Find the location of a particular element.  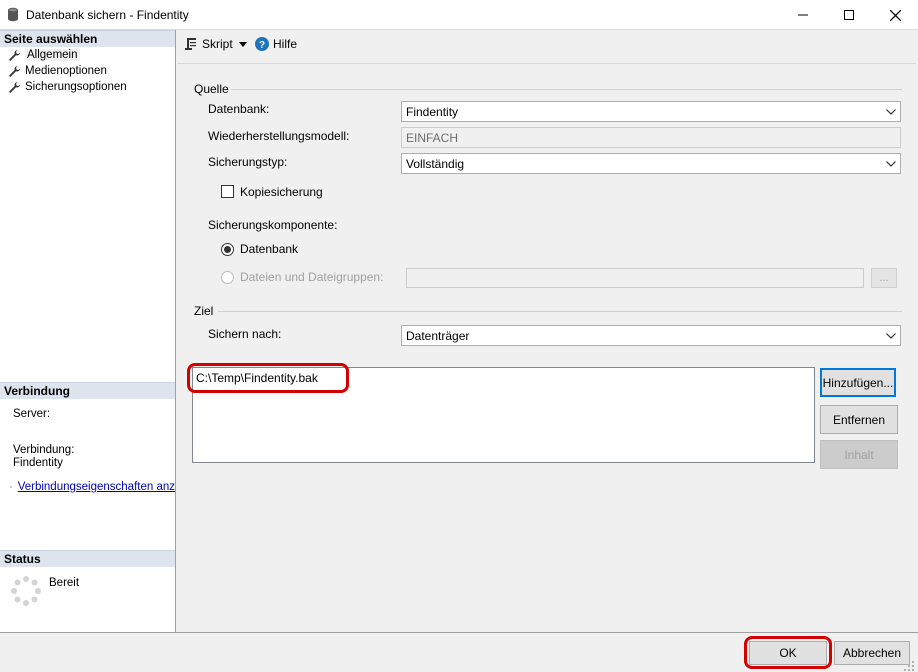

connection-properties-row: Verbindungseigenschaften anz is located at coordinates (92, 487).